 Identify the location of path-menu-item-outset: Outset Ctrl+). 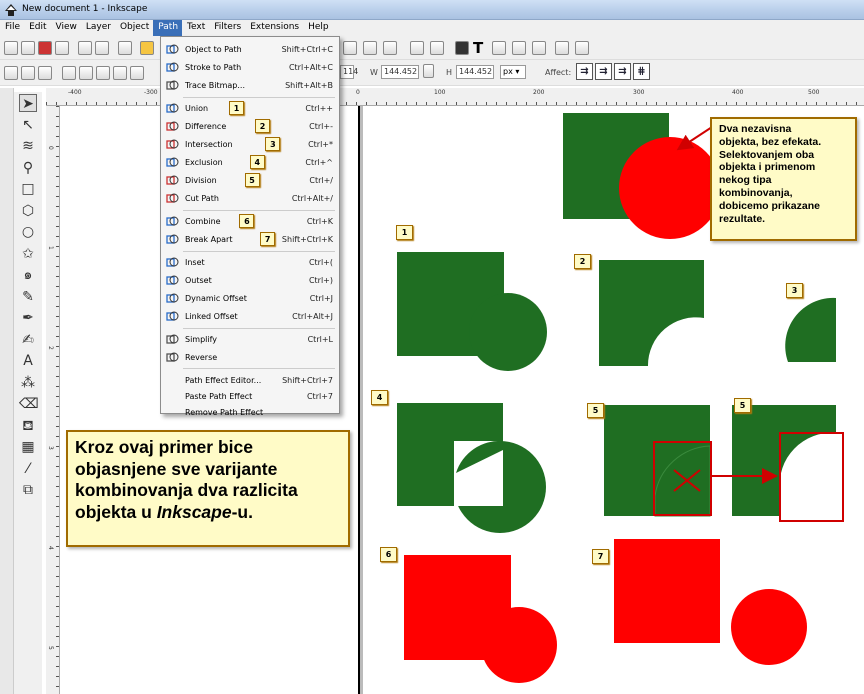
(250, 280).